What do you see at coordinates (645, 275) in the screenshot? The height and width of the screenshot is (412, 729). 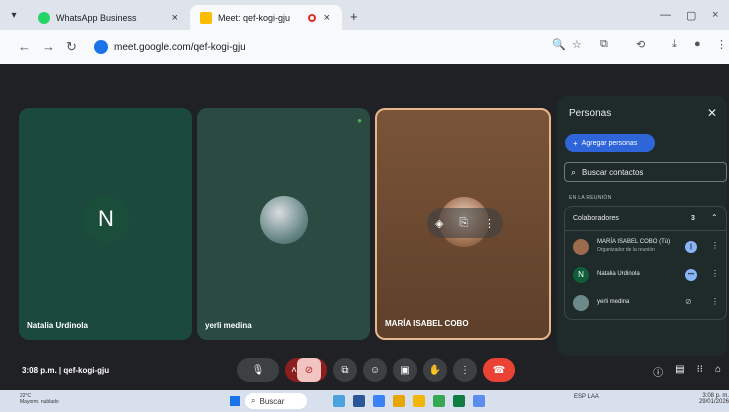 I see `list-item: N Natalia Urdinola ••• ⋮` at bounding box center [645, 275].